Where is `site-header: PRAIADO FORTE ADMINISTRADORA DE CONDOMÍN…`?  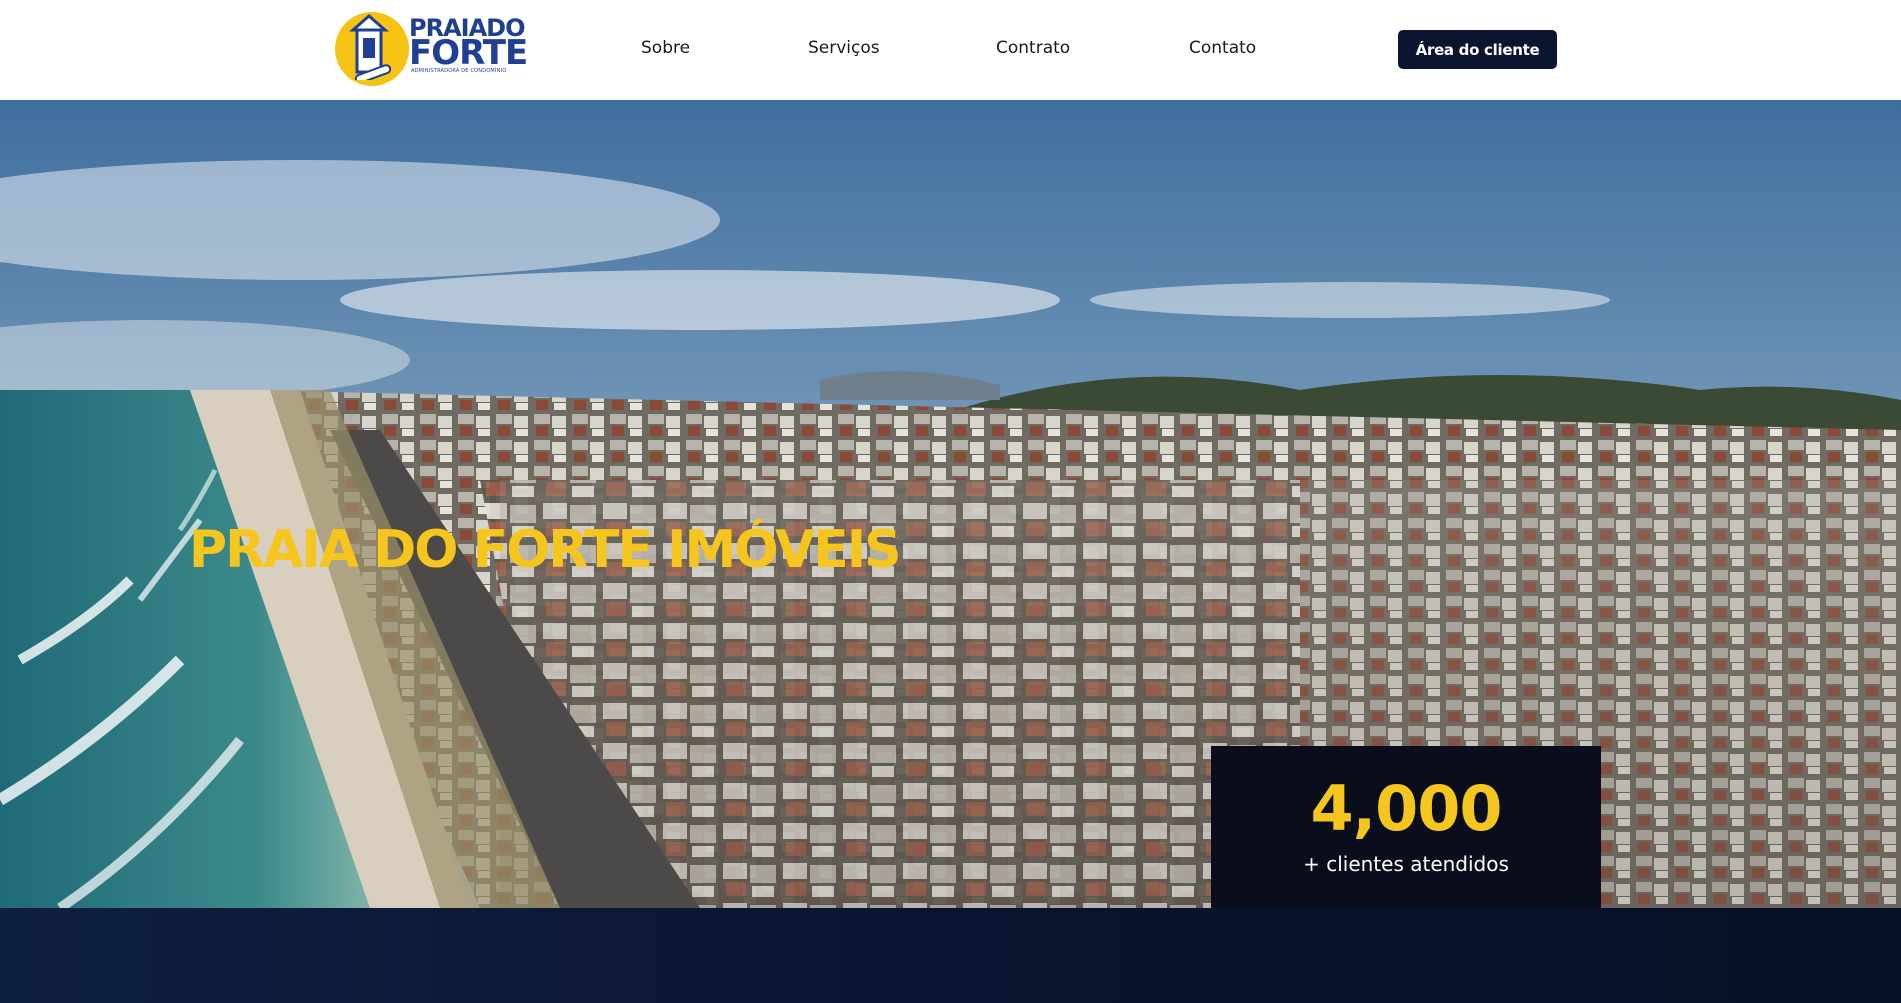 site-header: PRAIADO FORTE ADMINISTRADORA DE CONDOMÍN… is located at coordinates (950, 50).